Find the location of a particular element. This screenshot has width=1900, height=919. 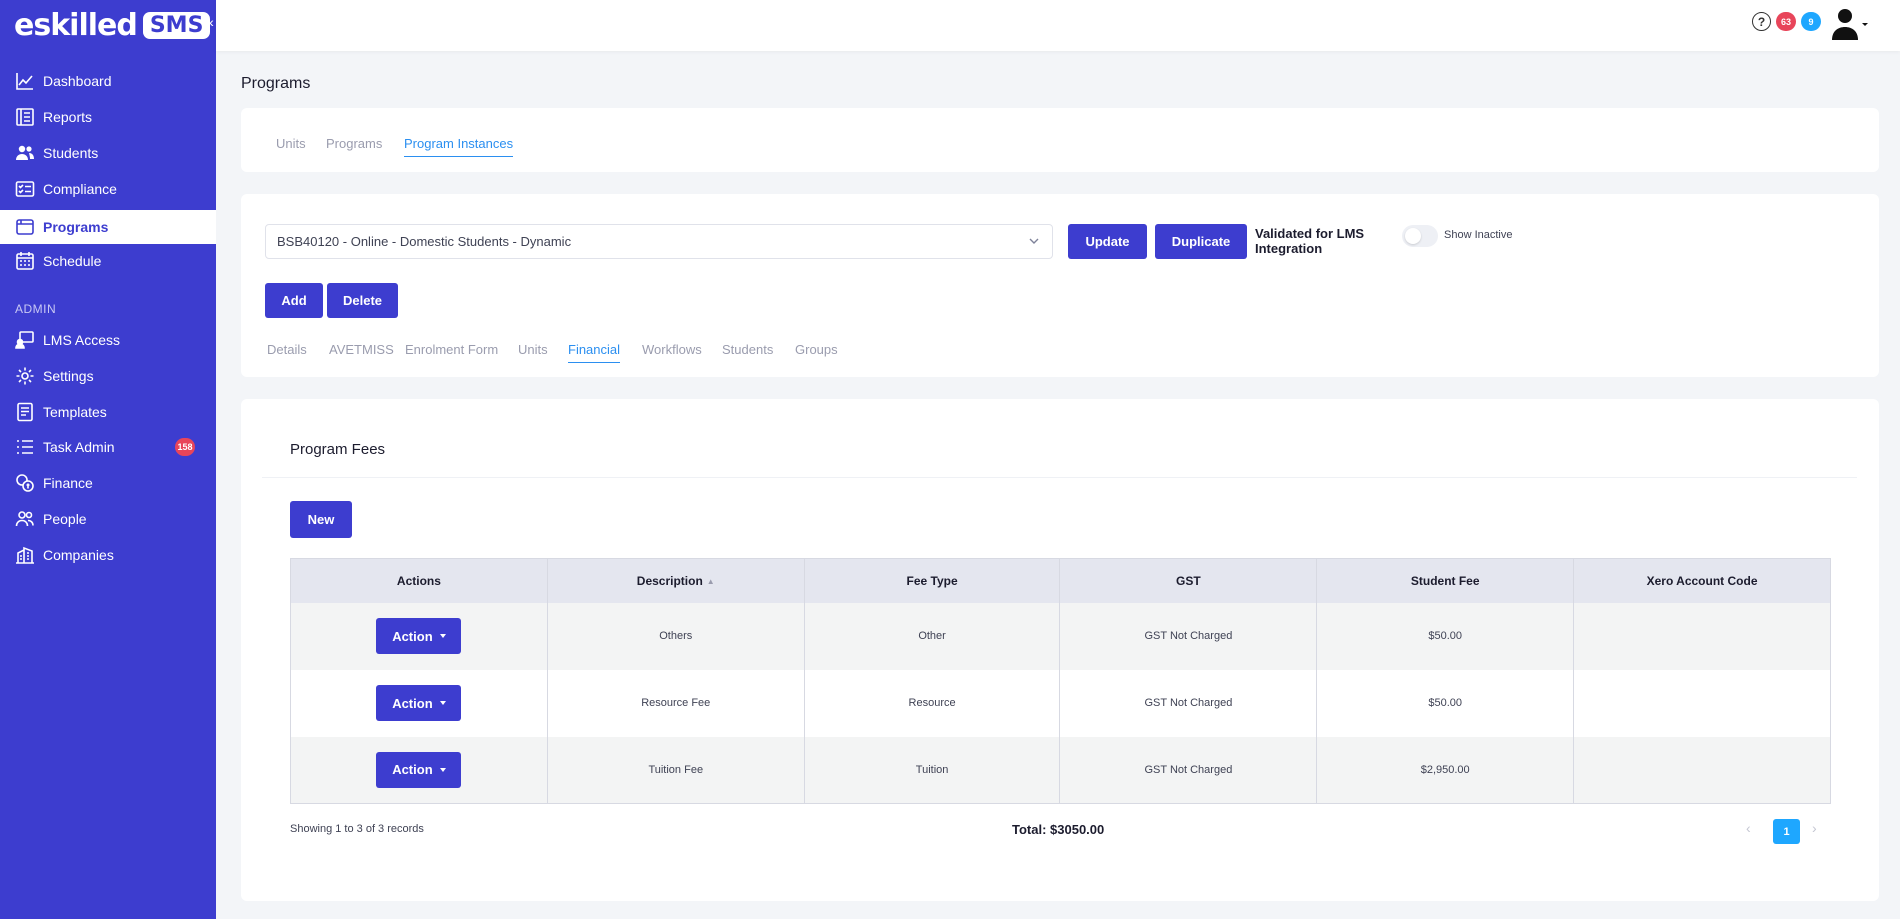

page-tabs-card: Units Programs Program Instances is located at coordinates (1060, 140).